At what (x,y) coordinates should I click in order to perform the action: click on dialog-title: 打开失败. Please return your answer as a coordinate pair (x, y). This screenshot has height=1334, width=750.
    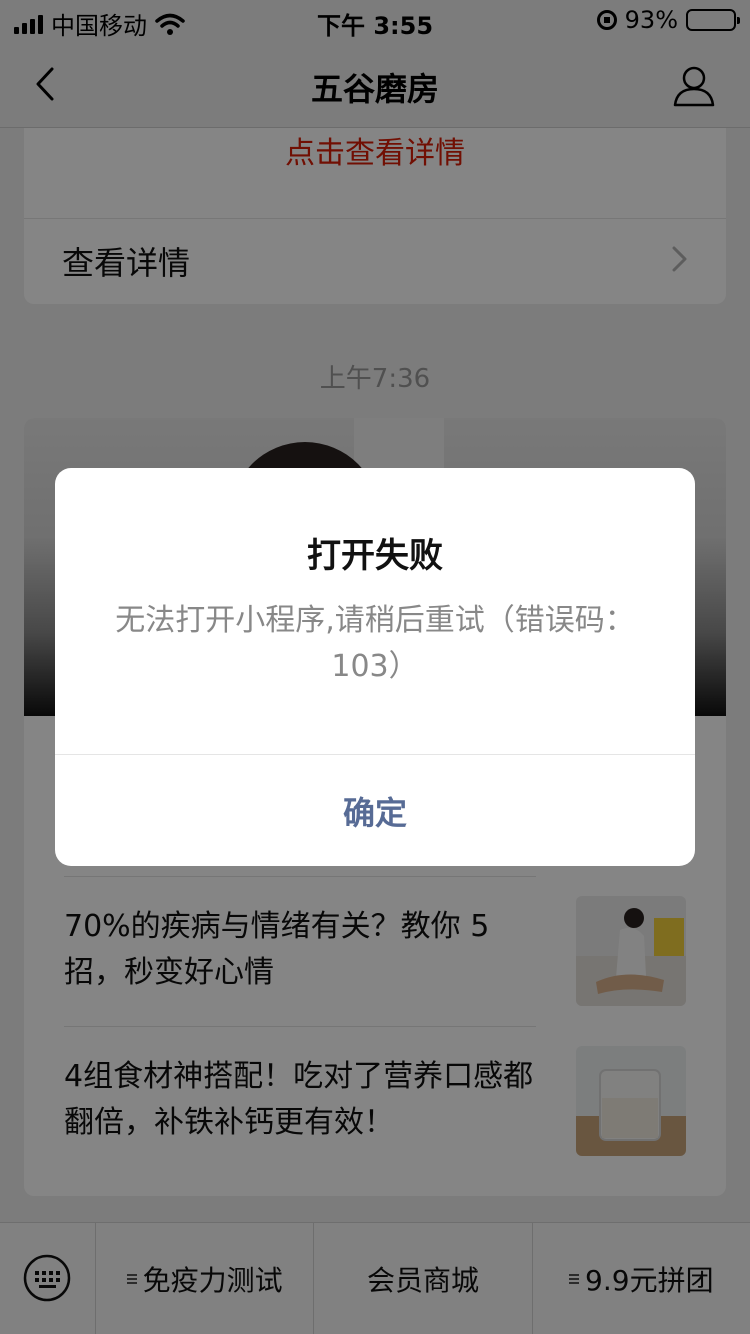
    Looking at the image, I should click on (375, 556).